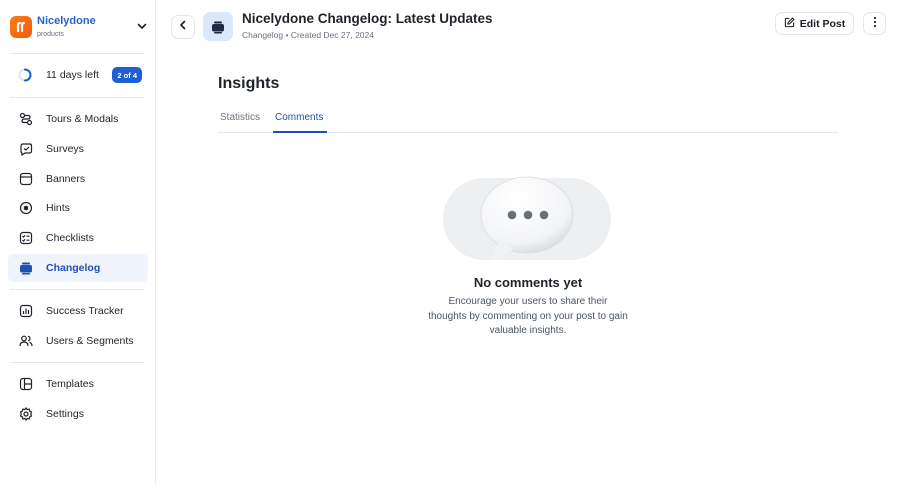  I want to click on brand-logo, so click(21, 27).